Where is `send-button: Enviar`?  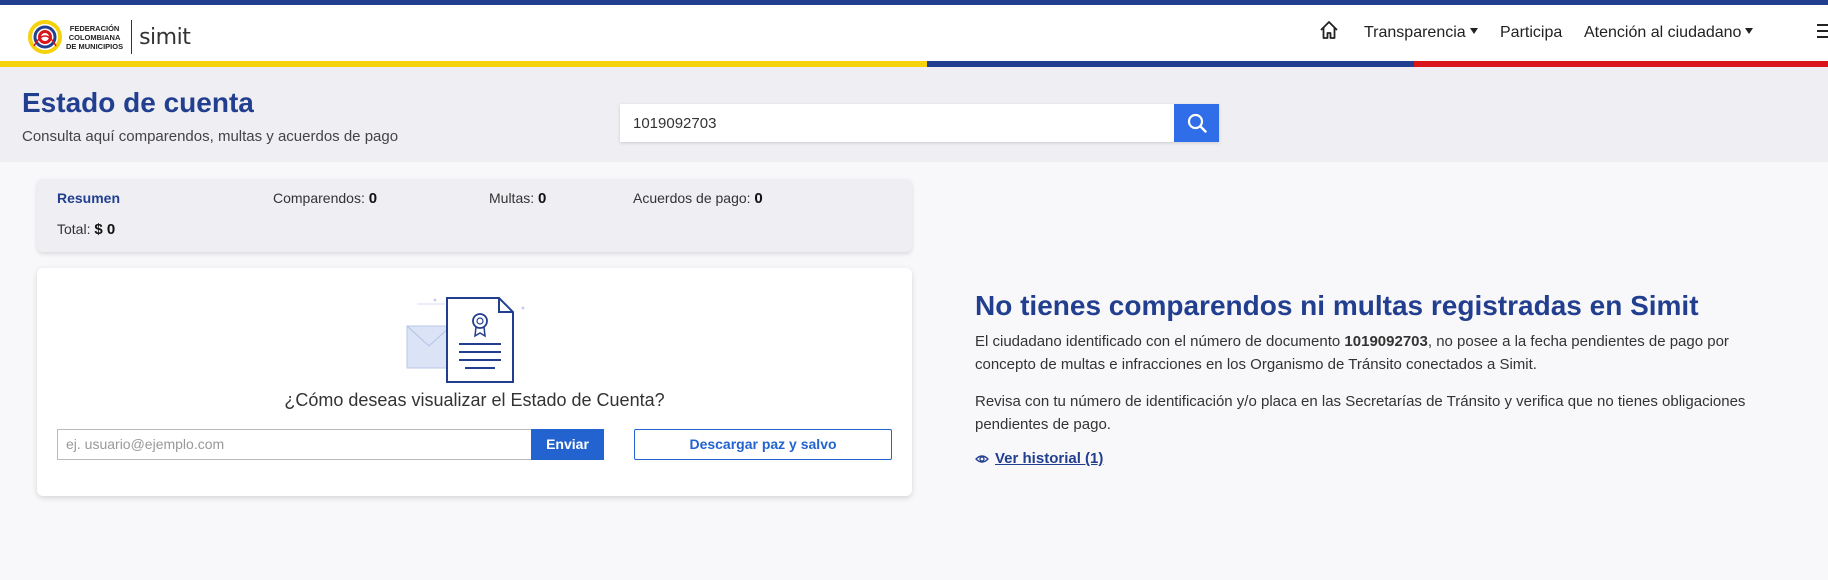 send-button: Enviar is located at coordinates (567, 444).